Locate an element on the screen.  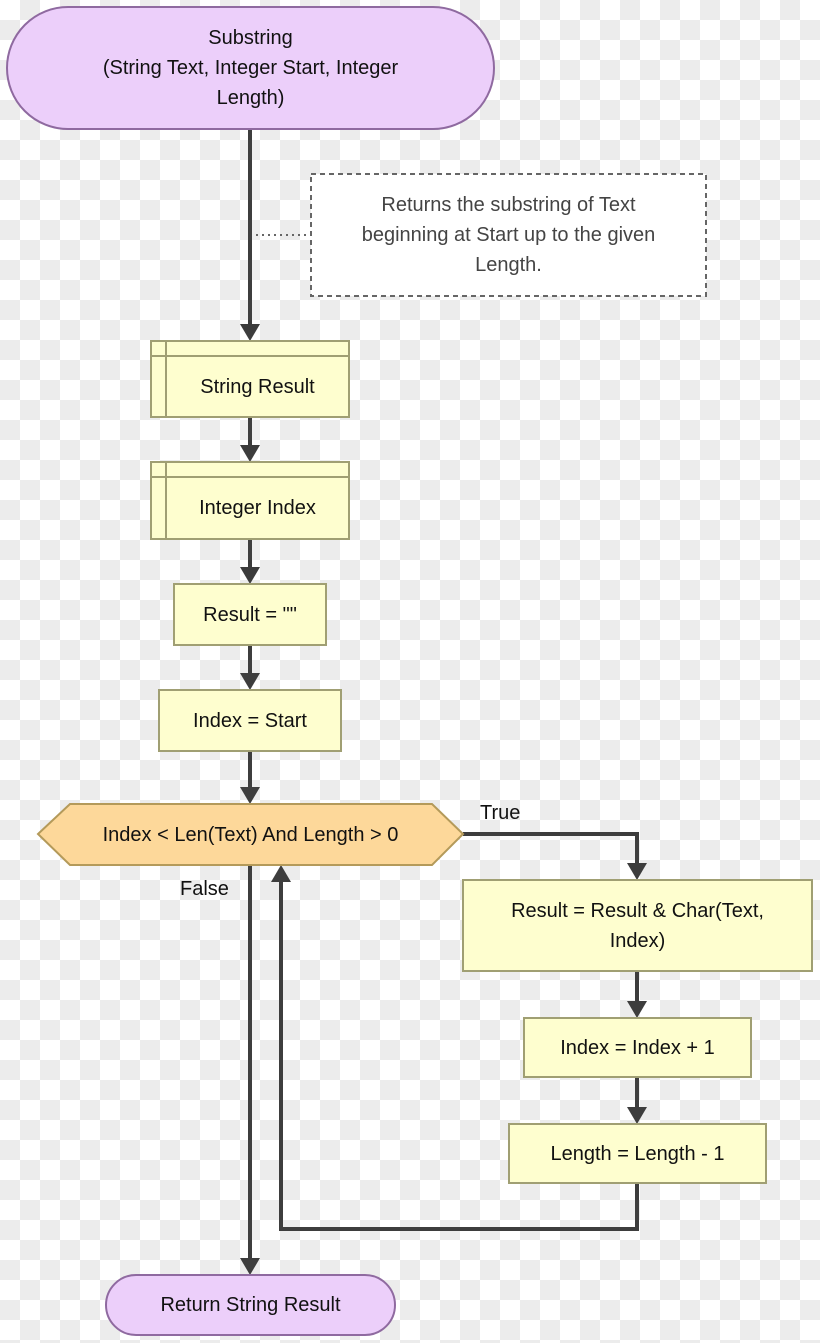
decl-index-label: Integer Index is located at coordinates (257, 508).